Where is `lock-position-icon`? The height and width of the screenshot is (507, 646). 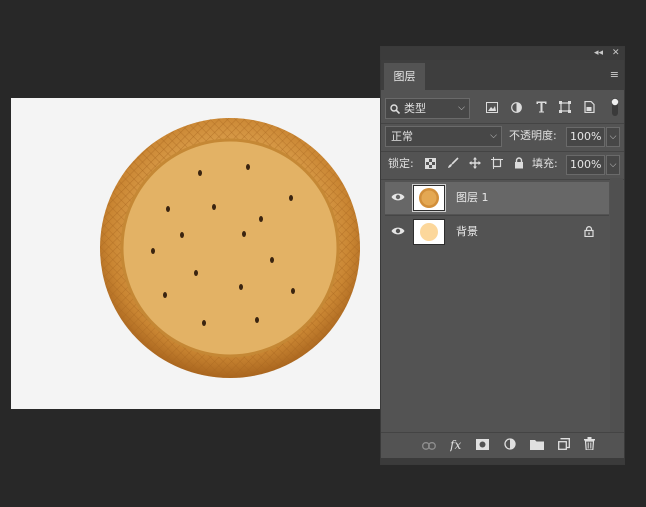
lock-position-icon is located at coordinates (475, 163).